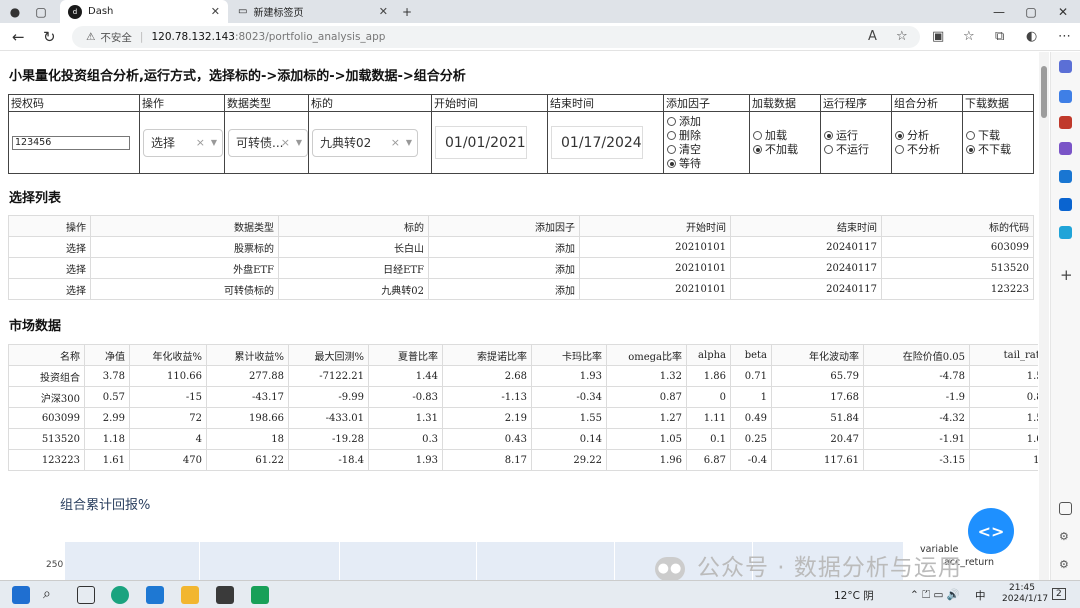  What do you see at coordinates (86, 595) in the screenshot?
I see `task-view-icon` at bounding box center [86, 595].